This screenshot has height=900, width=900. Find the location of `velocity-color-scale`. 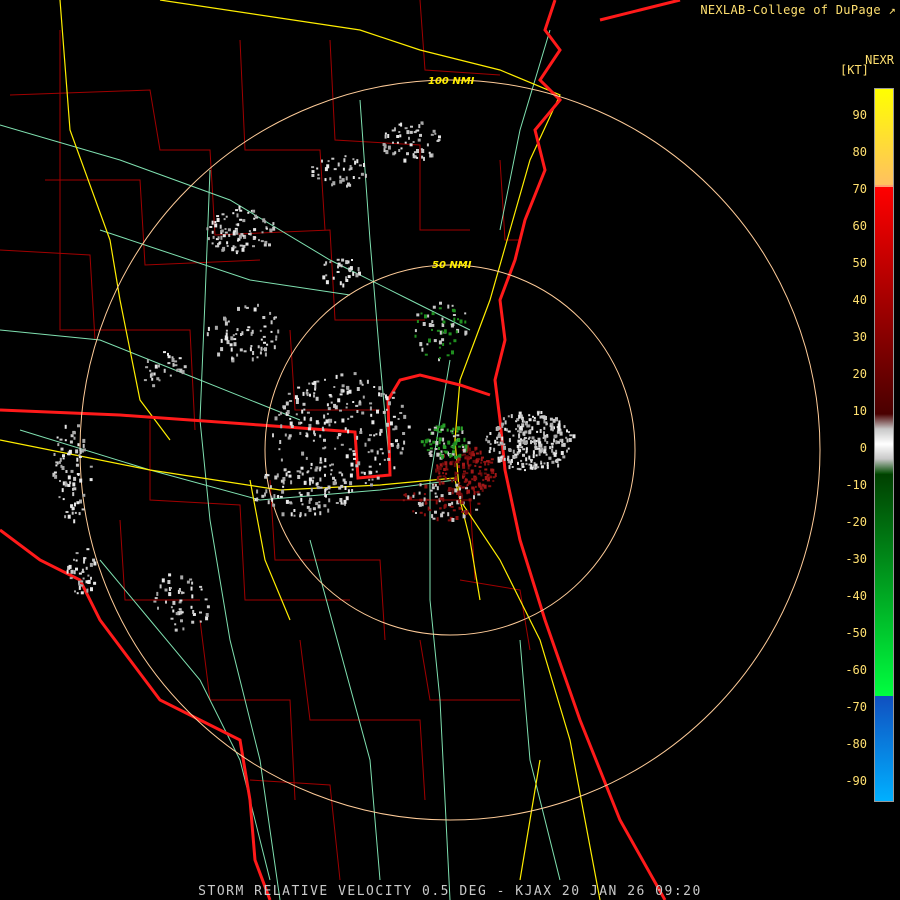

velocity-color-scale is located at coordinates (884, 445).